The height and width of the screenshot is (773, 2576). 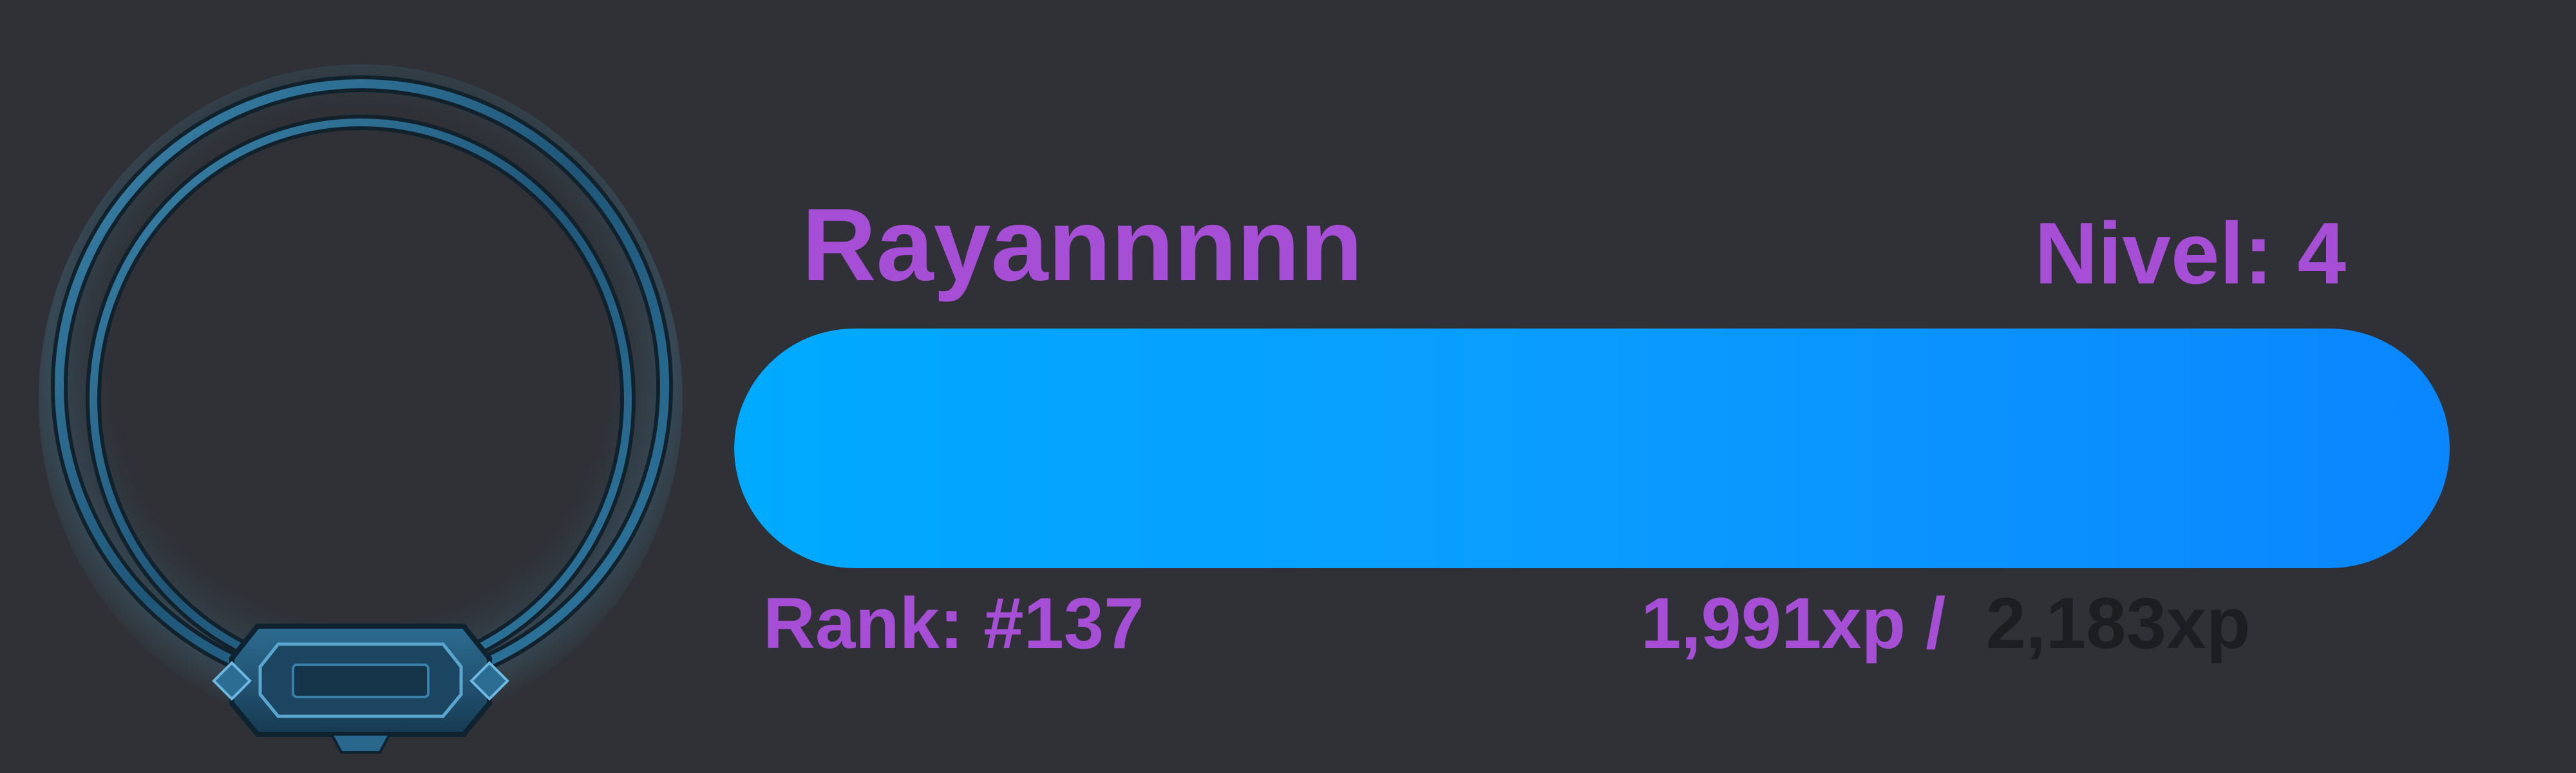 I want to click on rank-label: Rank: #137, so click(x=953, y=623).